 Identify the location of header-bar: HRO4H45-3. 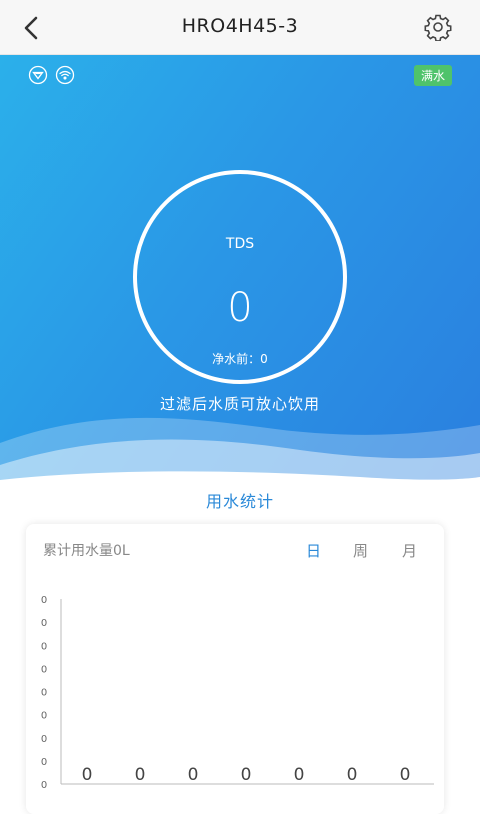
(240, 27).